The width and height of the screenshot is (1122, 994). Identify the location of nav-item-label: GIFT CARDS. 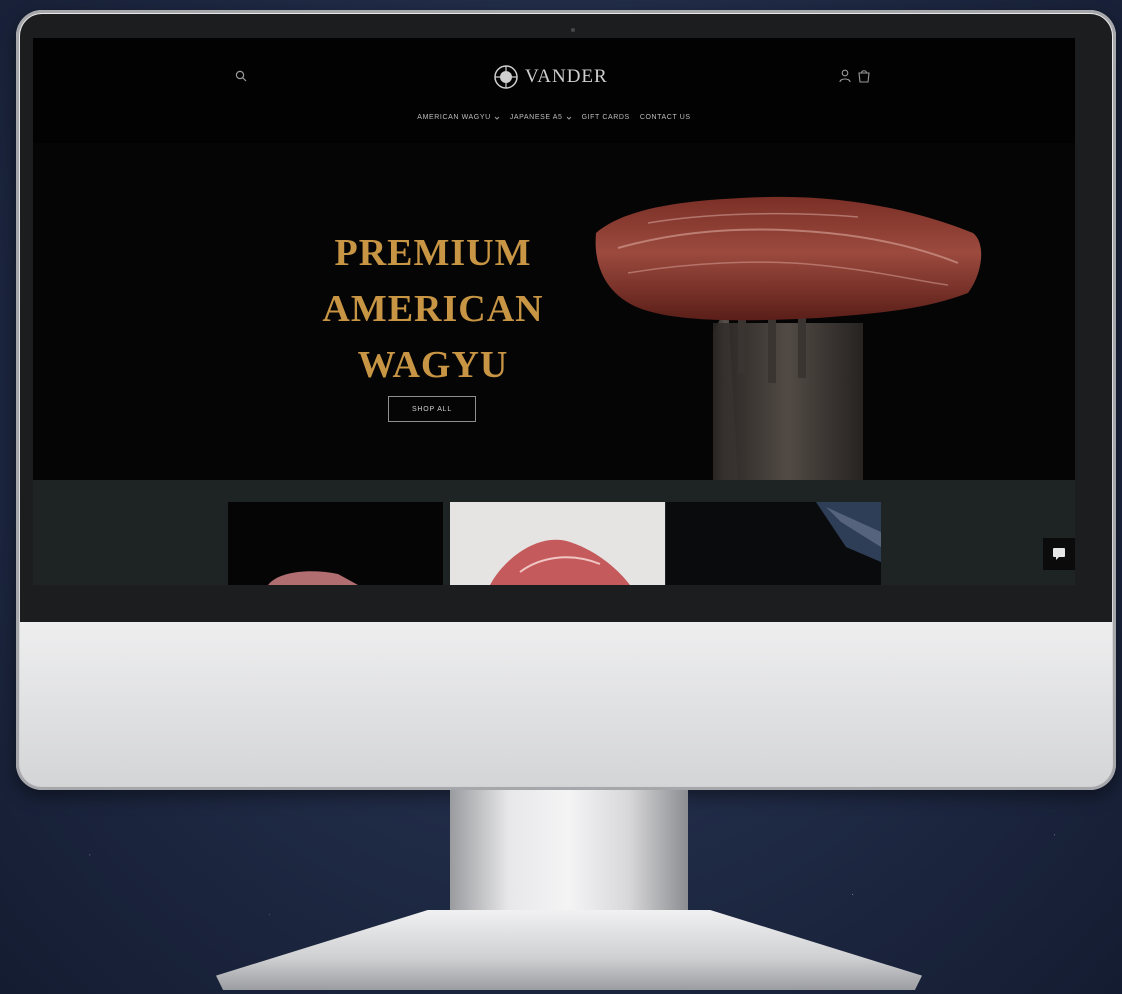
(605, 117).